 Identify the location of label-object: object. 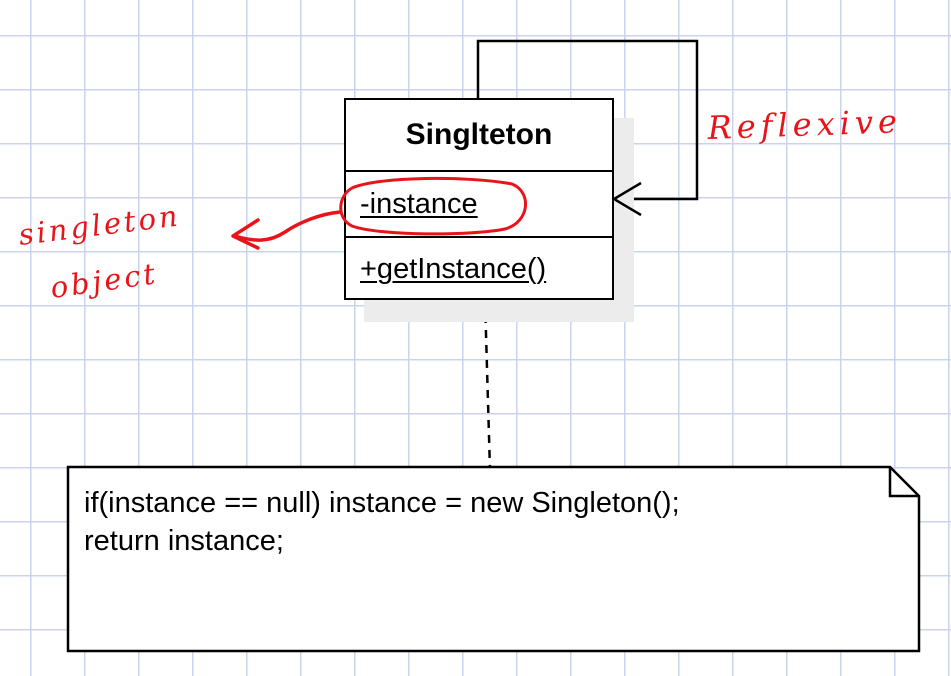
(104, 280).